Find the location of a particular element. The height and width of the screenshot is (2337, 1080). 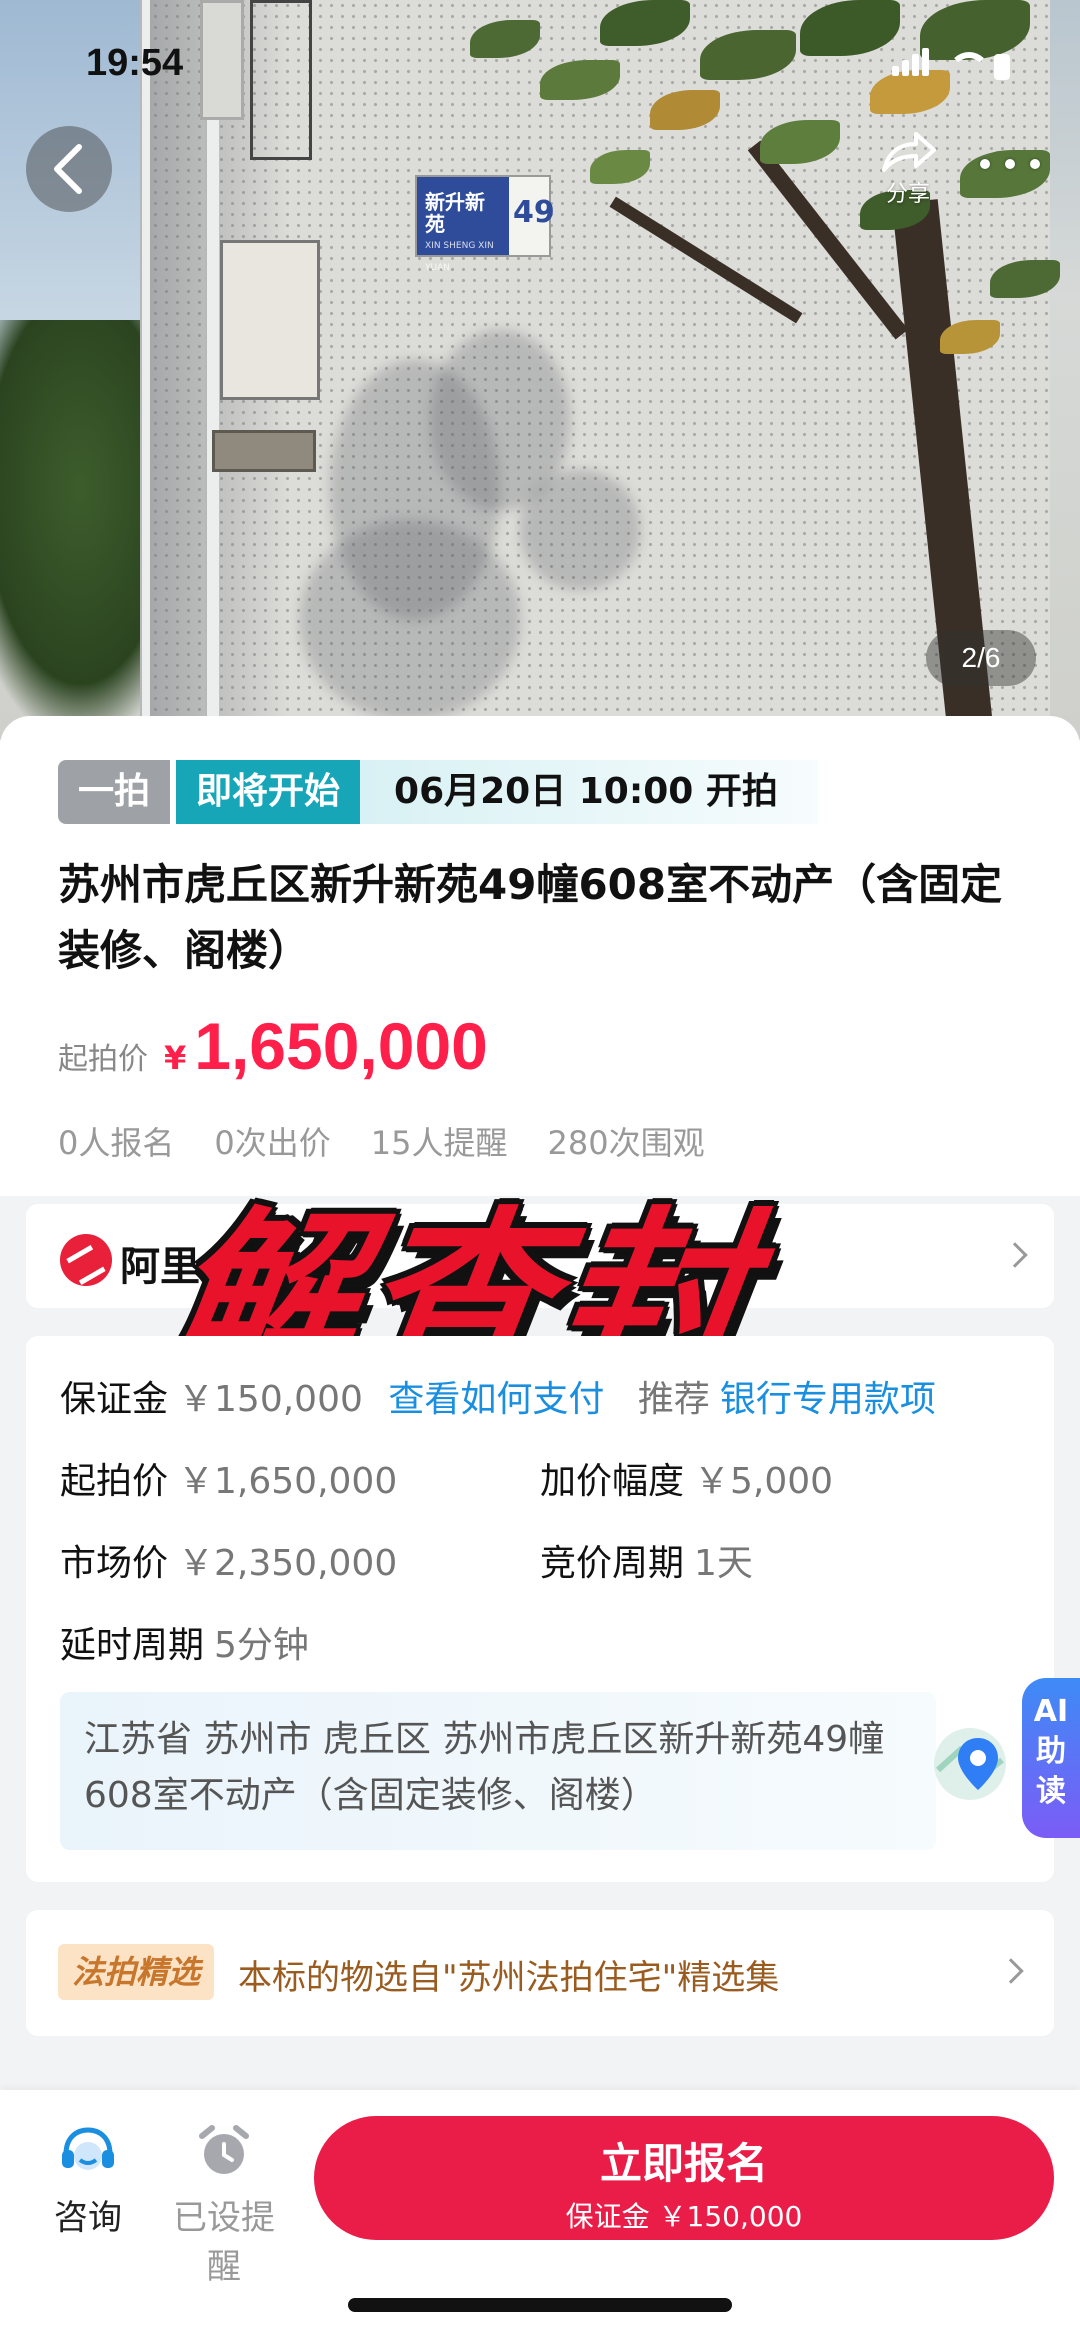

detail-start-price-label: 起拍价 is located at coordinates (114, 1481).